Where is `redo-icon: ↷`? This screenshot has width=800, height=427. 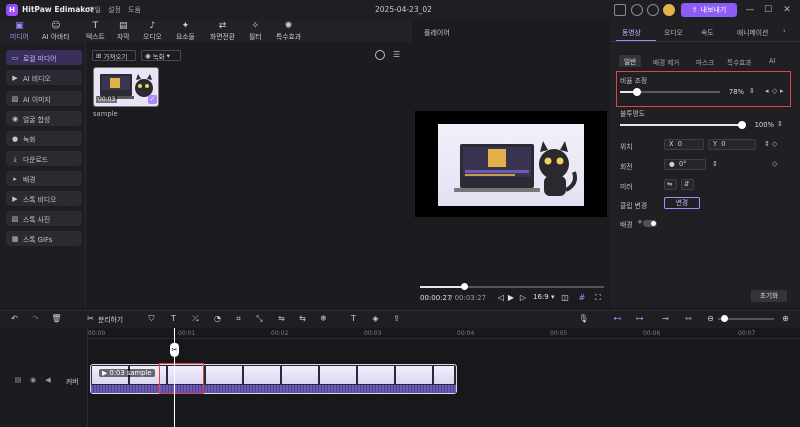 redo-icon: ↷ is located at coordinates (35, 318).